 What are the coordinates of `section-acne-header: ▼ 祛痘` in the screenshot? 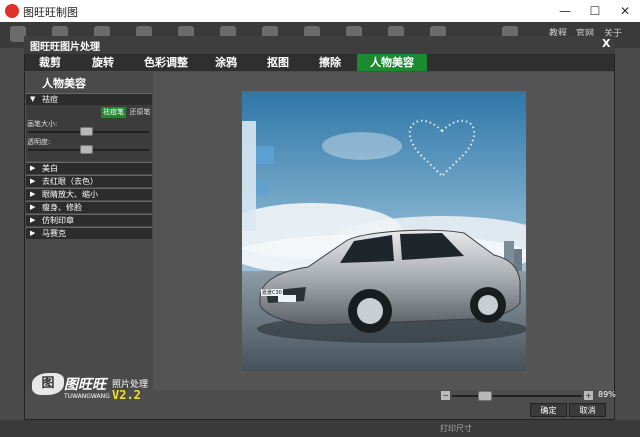 It's located at (89, 99).